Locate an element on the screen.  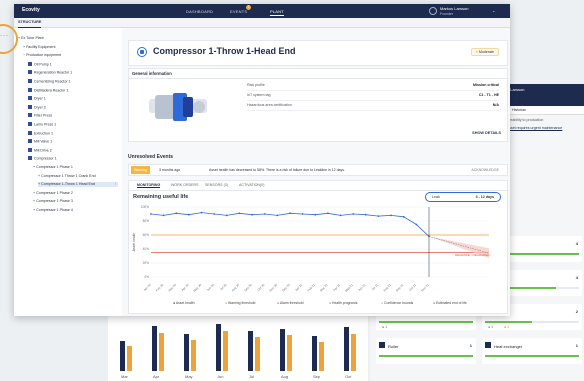
legend-item: ● Health prognosis is located at coordinates (343, 303).